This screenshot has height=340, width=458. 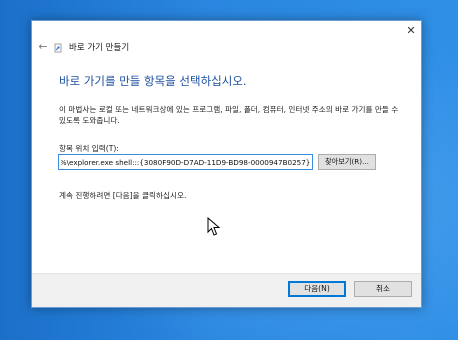 I want to click on title-bar: ← 바로 가기 만들기 ✕, so click(x=226, y=42).